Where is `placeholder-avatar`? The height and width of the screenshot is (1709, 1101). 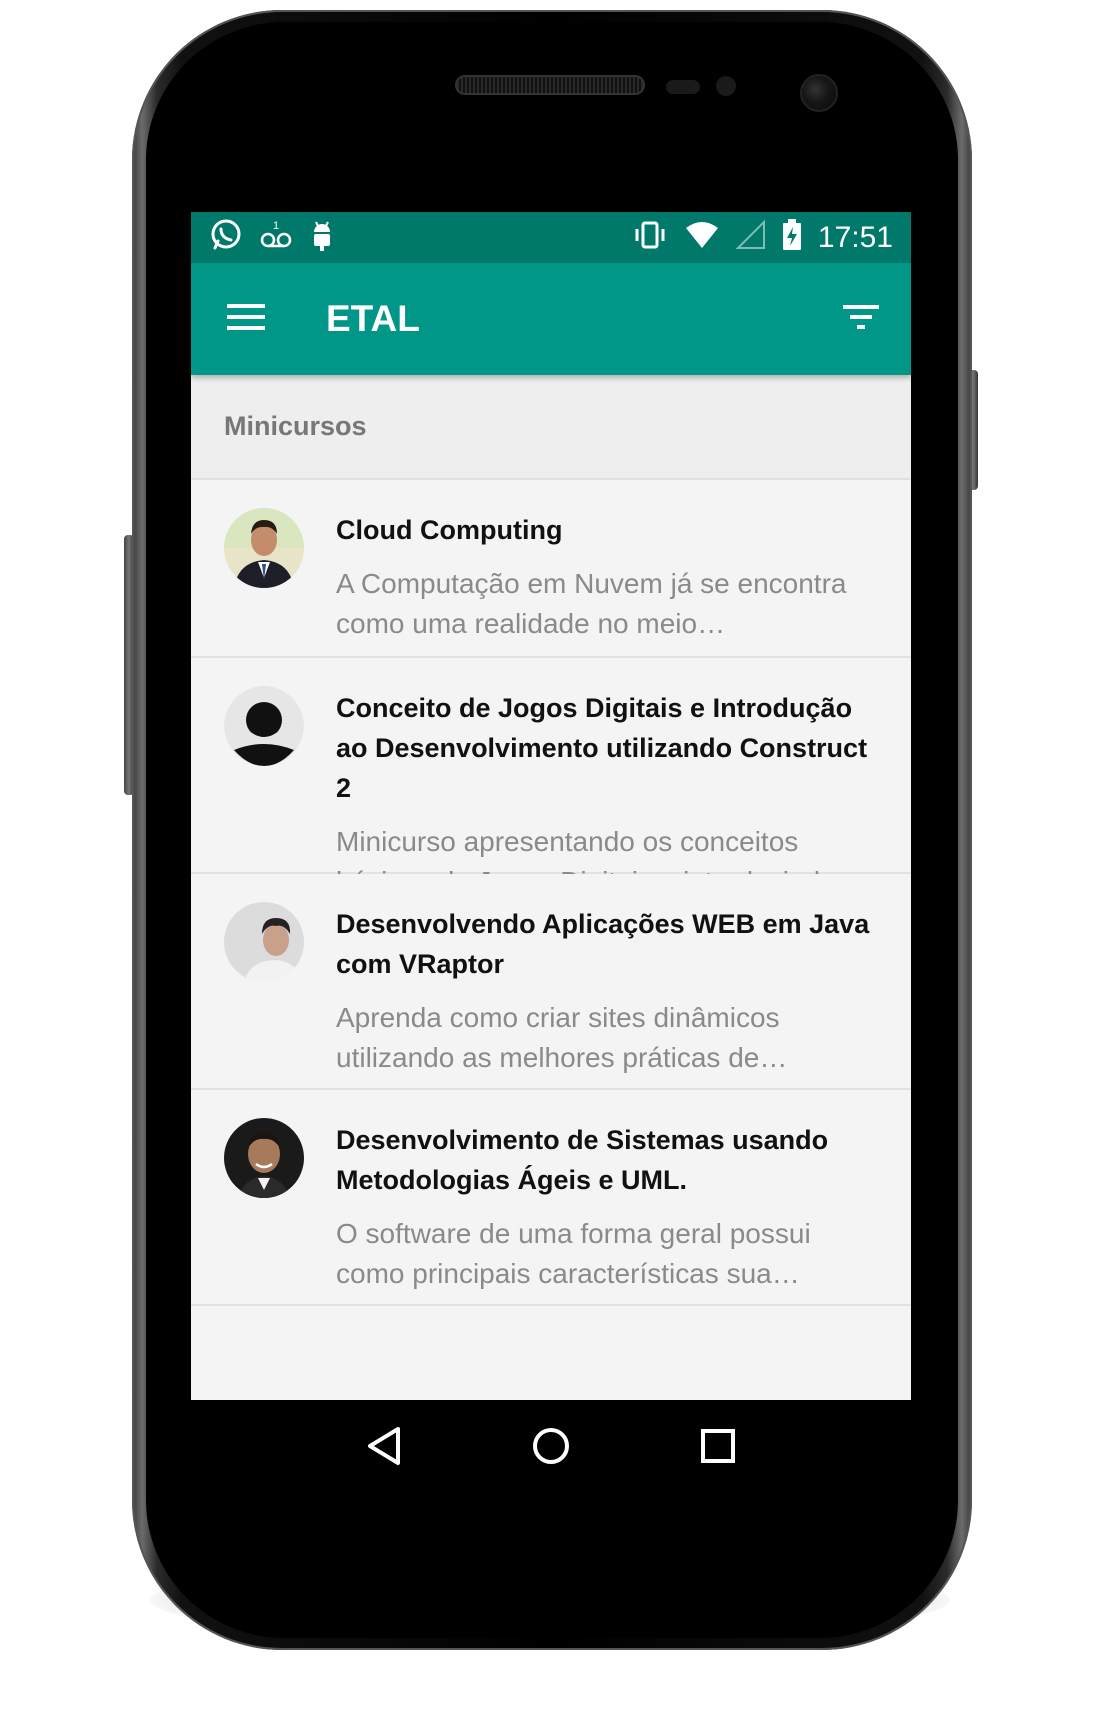
placeholder-avatar is located at coordinates (264, 726).